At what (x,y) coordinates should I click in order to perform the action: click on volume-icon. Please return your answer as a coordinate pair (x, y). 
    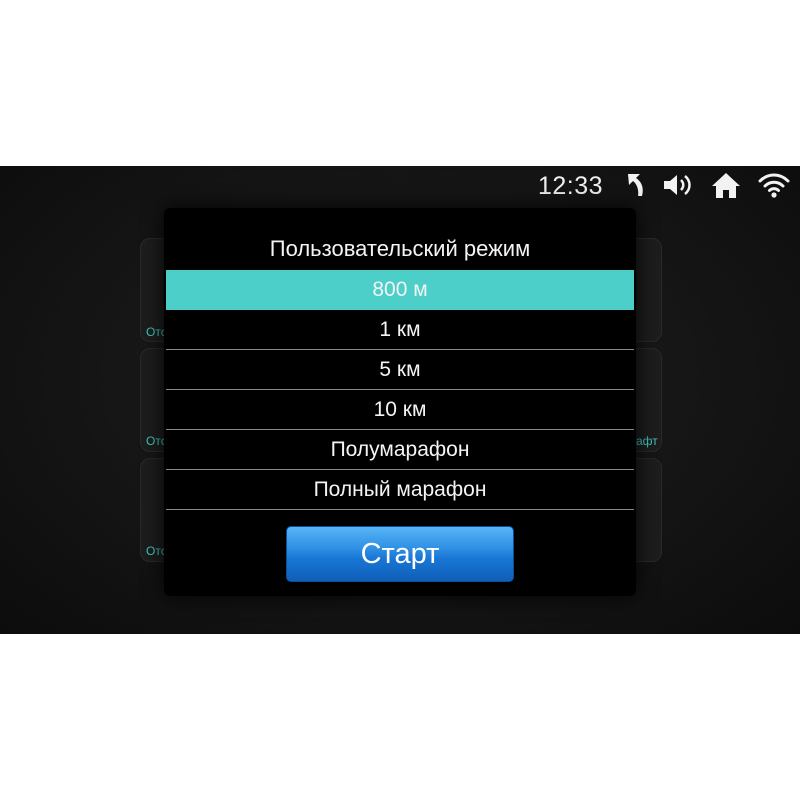
    Looking at the image, I should click on (678, 185).